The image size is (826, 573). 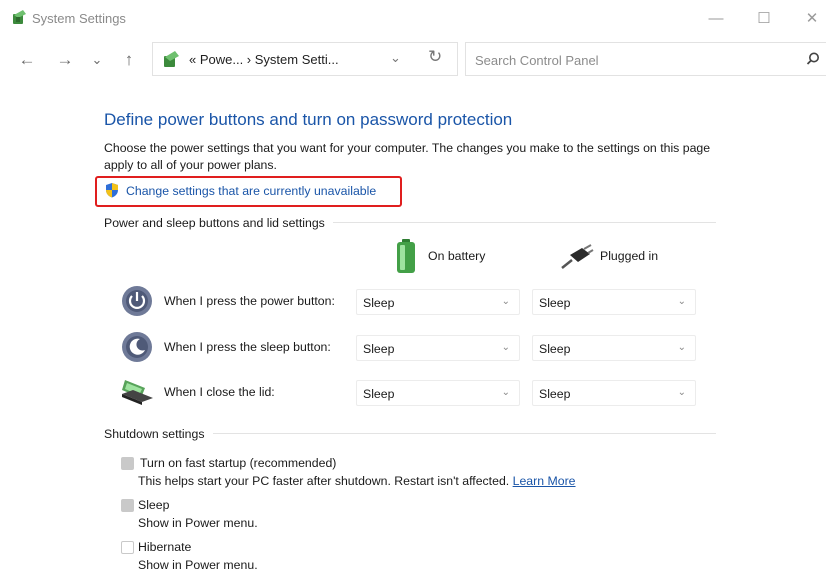 I want to click on sleep-option-label: Sleep, so click(x=154, y=505).